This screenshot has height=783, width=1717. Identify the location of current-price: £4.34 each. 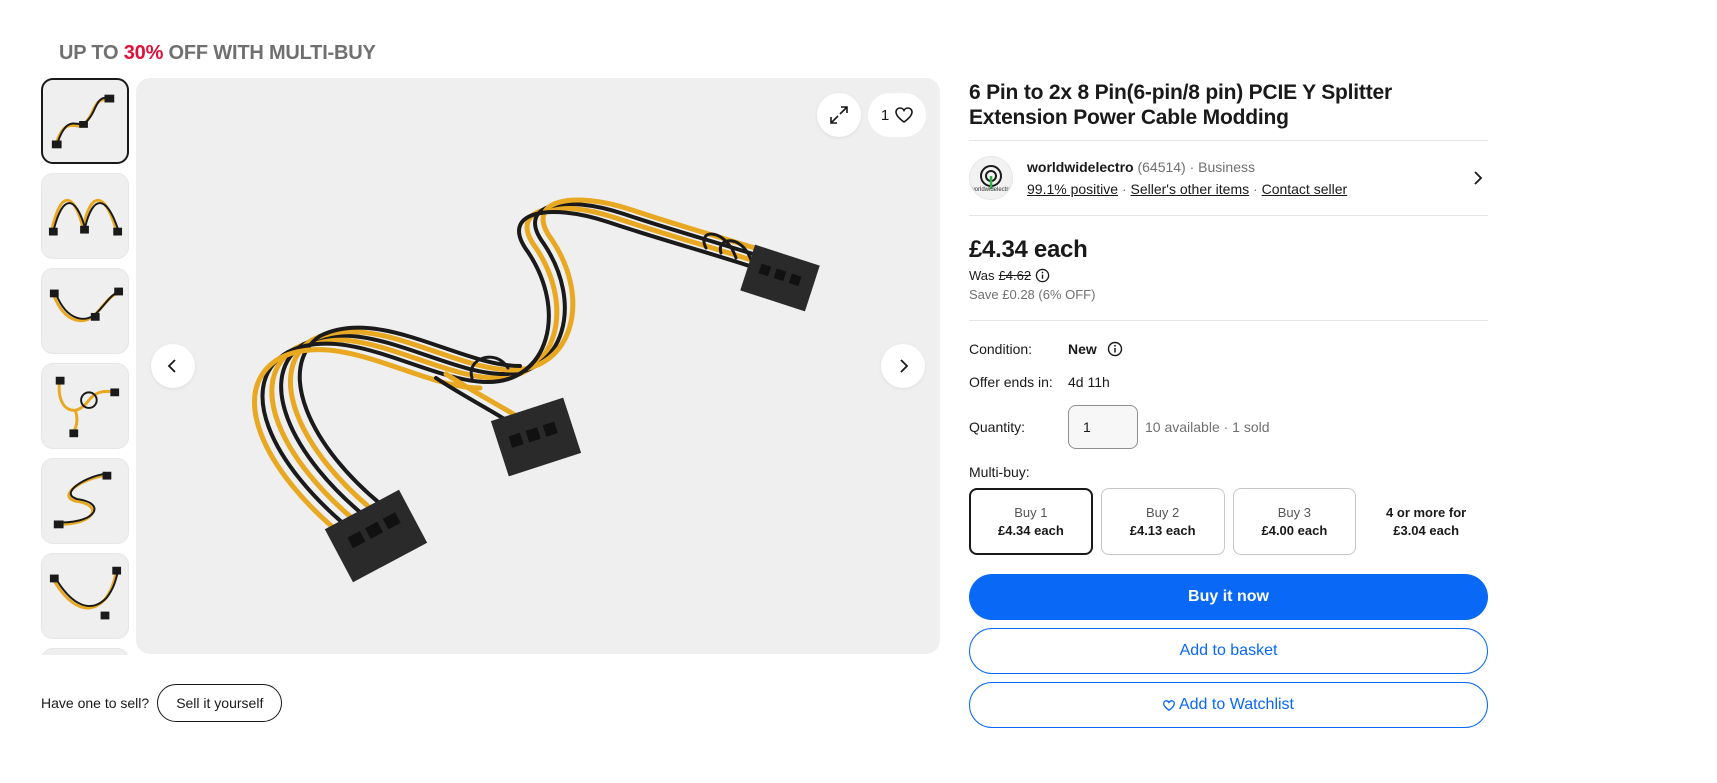
(1028, 249).